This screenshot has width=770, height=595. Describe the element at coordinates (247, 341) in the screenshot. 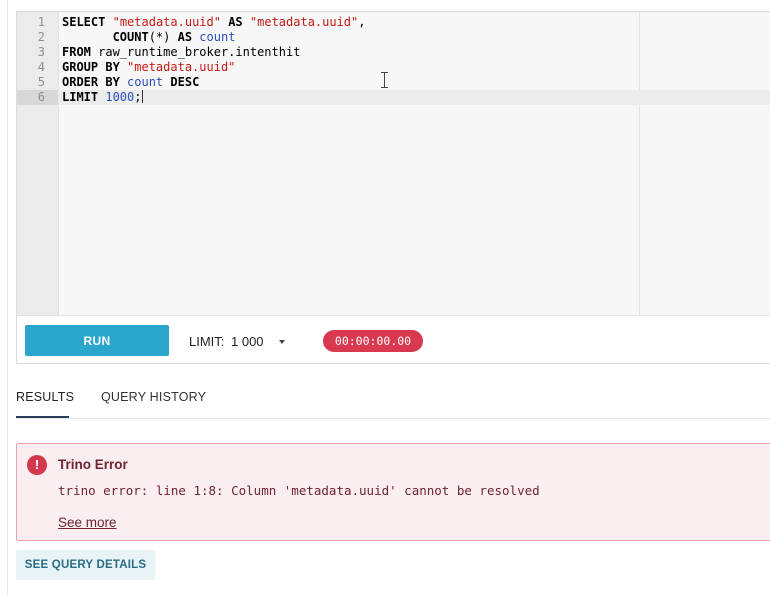

I see `limit-value: 1 000` at that location.